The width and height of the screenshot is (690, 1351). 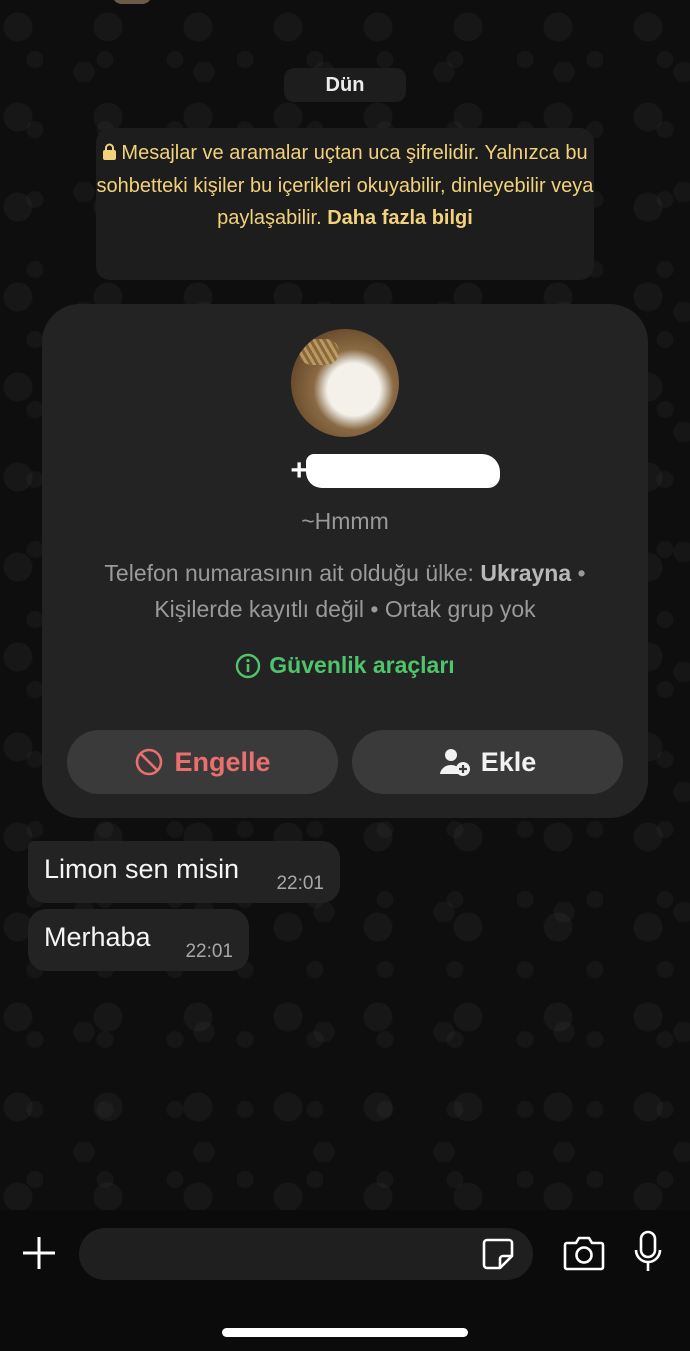 What do you see at coordinates (454, 762) in the screenshot?
I see `add-contact-icon` at bounding box center [454, 762].